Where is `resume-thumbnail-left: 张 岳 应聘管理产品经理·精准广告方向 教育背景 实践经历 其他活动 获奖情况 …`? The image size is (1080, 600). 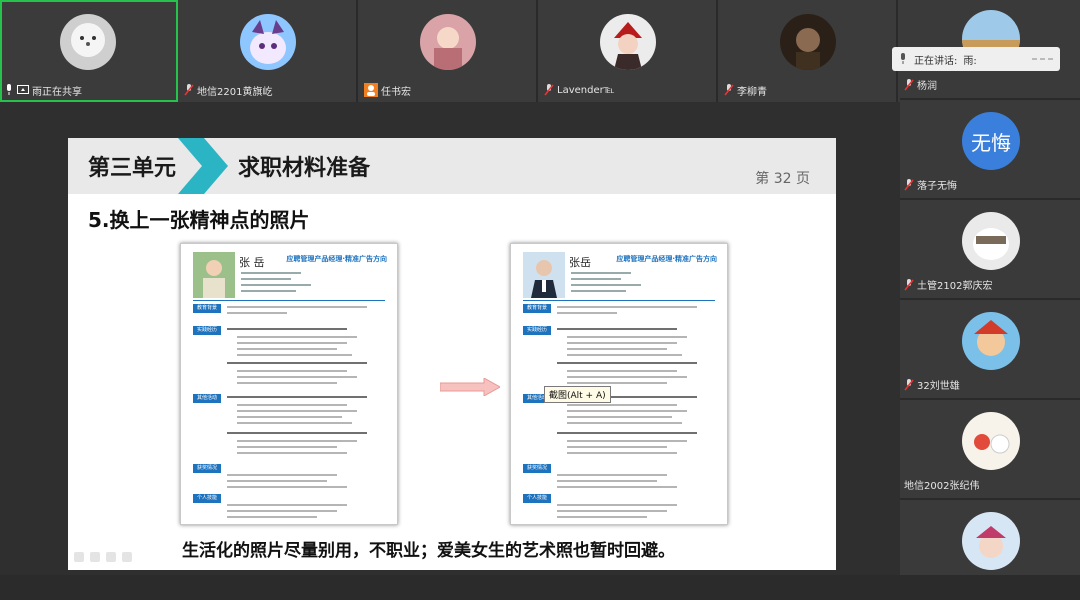
resume-thumbnail-left: 张 岳 应聘管理产品经理·精准广告方向 教育背景 实践经历 其他活动 获奖情况 … is located at coordinates (289, 384).